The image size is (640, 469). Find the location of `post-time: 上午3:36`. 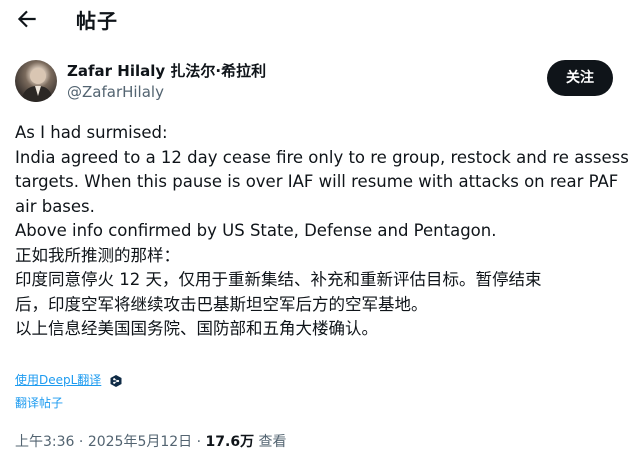

post-time: 上午3:36 is located at coordinates (44, 442).